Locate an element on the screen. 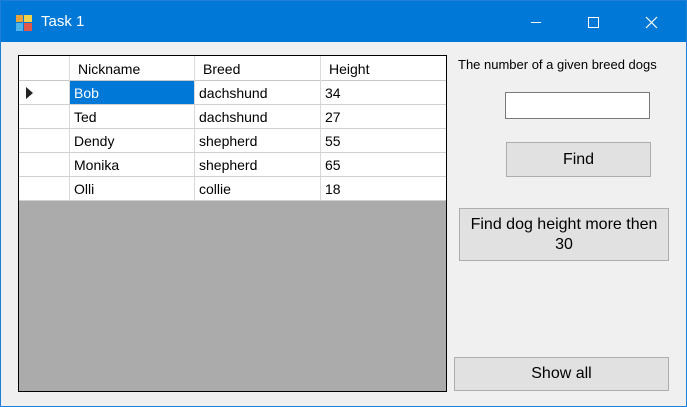 This screenshot has height=407, width=687. row-header-corner is located at coordinates (44, 68).